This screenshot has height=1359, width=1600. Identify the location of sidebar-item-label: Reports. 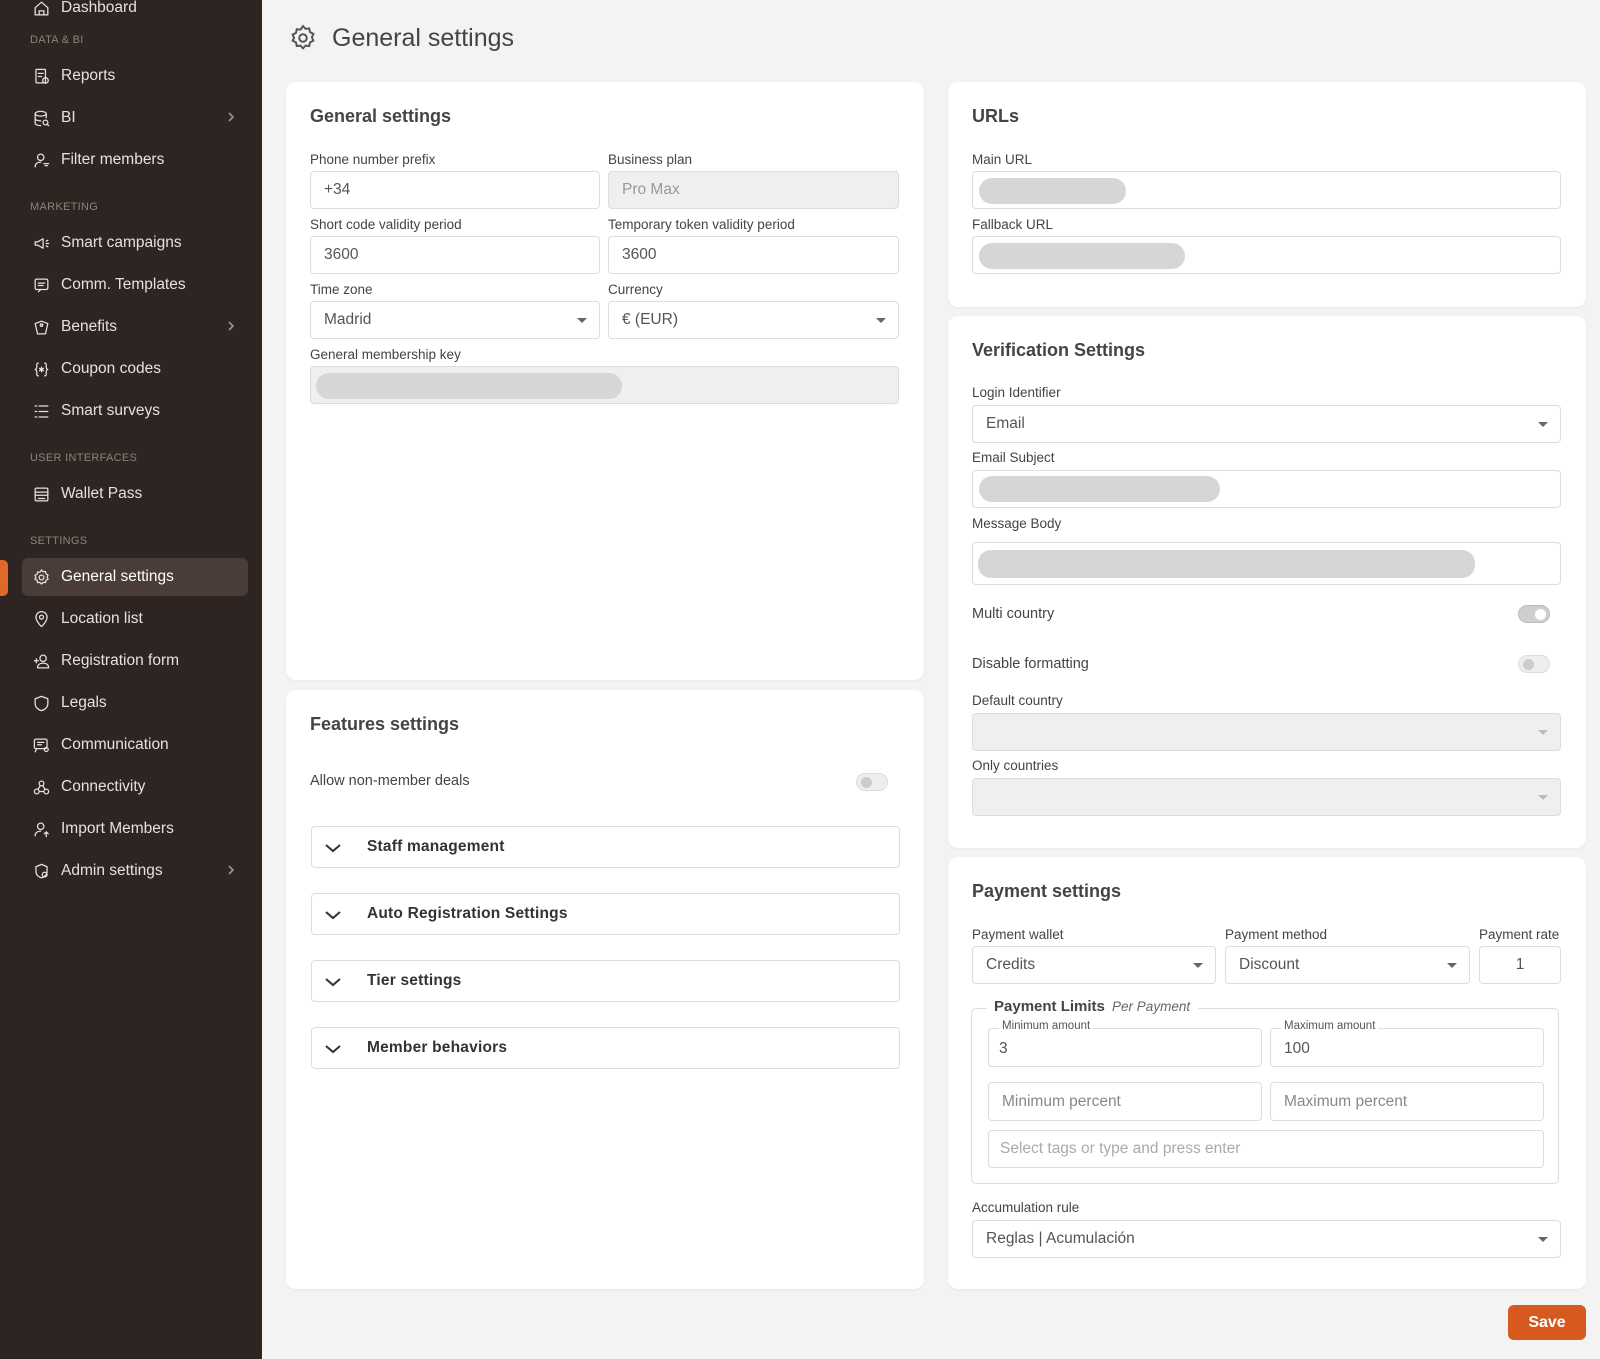
(88, 75).